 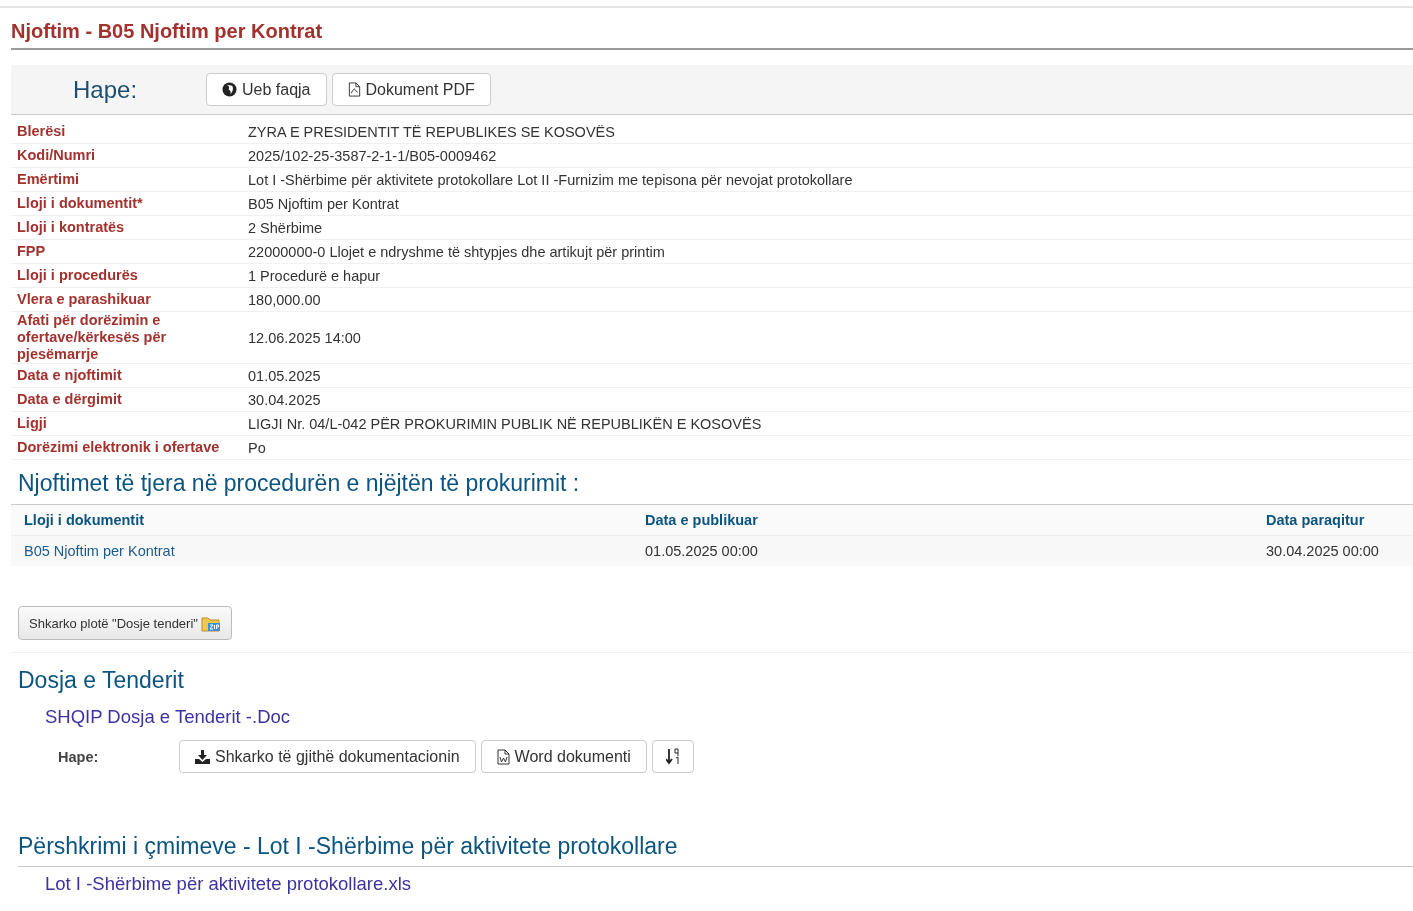 What do you see at coordinates (372, 155) in the screenshot?
I see `field-value: 2025/102-25-3587-2-1-1/B05-0009462` at bounding box center [372, 155].